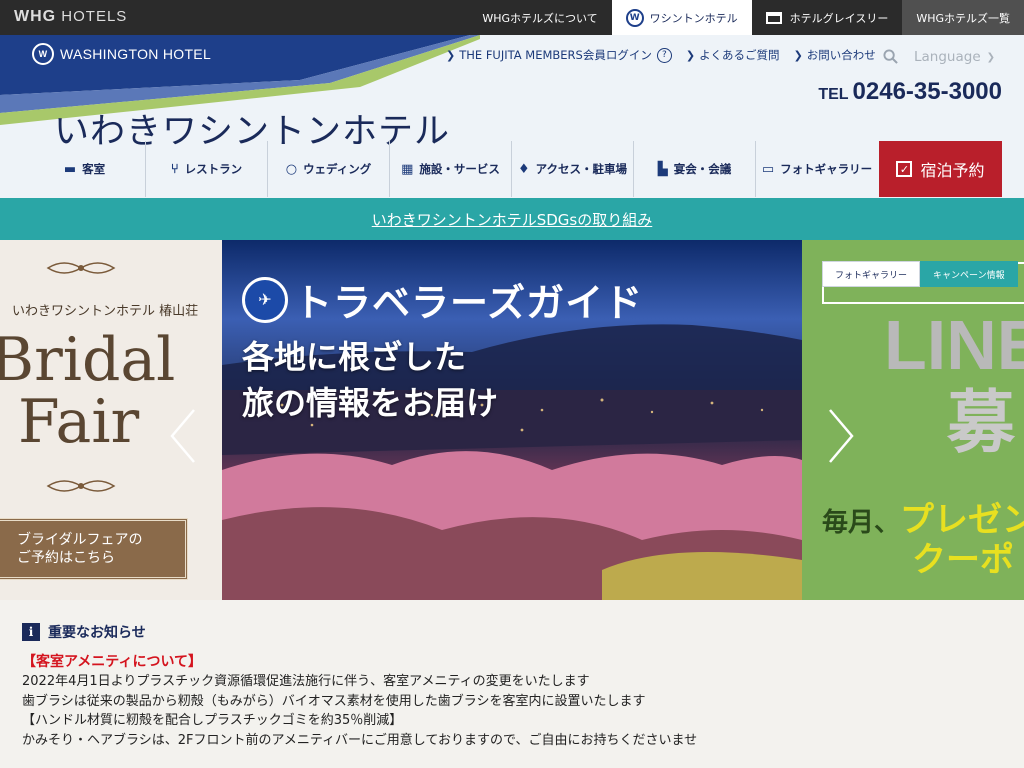  Describe the element at coordinates (523, 169) in the screenshot. I see `map-pin-icon: ♦` at that location.